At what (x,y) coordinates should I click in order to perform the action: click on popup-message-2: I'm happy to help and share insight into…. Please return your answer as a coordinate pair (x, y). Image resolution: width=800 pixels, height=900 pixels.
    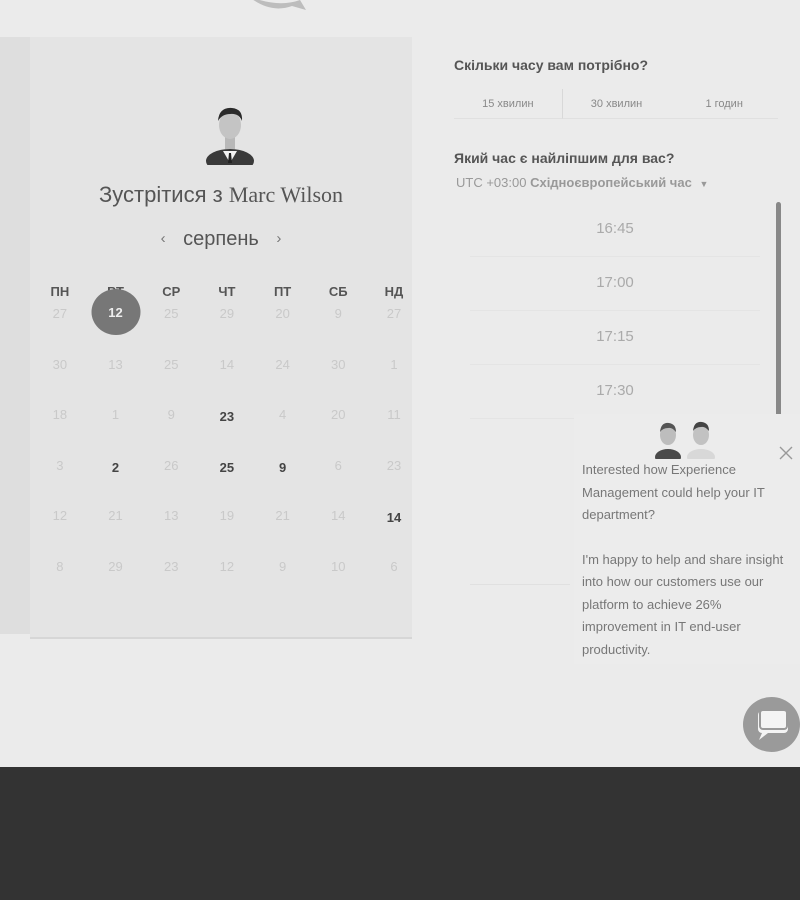
    Looking at the image, I should click on (683, 604).